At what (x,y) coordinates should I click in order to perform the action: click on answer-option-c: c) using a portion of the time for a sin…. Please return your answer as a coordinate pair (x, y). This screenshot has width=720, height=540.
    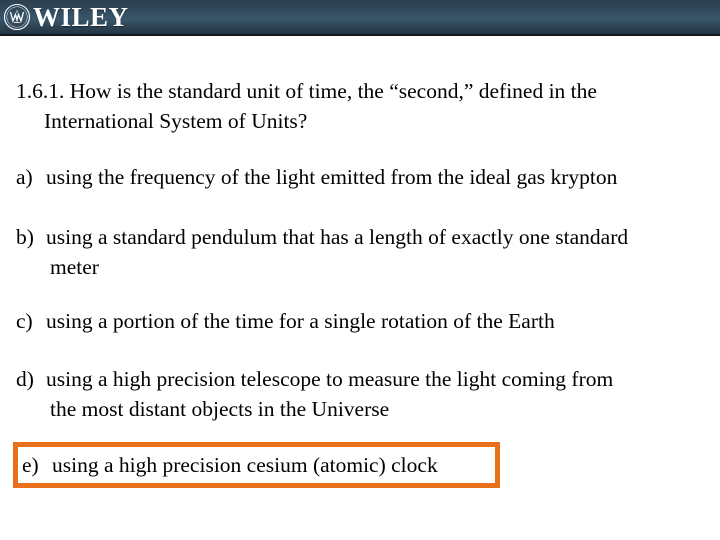
    Looking at the image, I should click on (361, 321).